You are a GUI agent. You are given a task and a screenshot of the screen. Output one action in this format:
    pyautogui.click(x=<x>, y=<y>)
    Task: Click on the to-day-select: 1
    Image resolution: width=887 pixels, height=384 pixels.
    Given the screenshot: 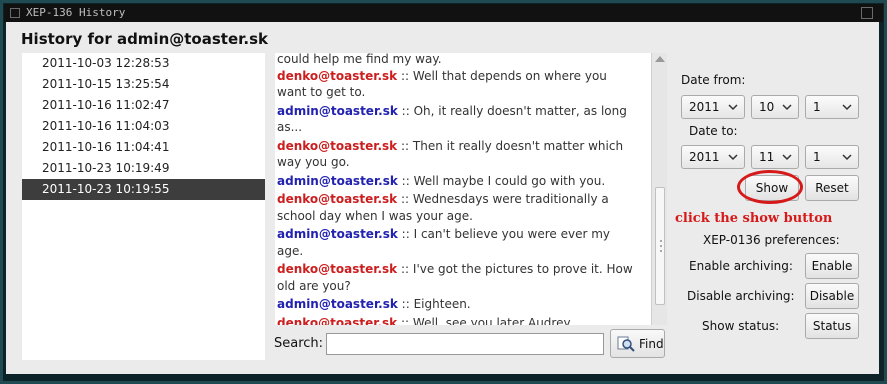 What is the action you would take?
    pyautogui.click(x=832, y=157)
    